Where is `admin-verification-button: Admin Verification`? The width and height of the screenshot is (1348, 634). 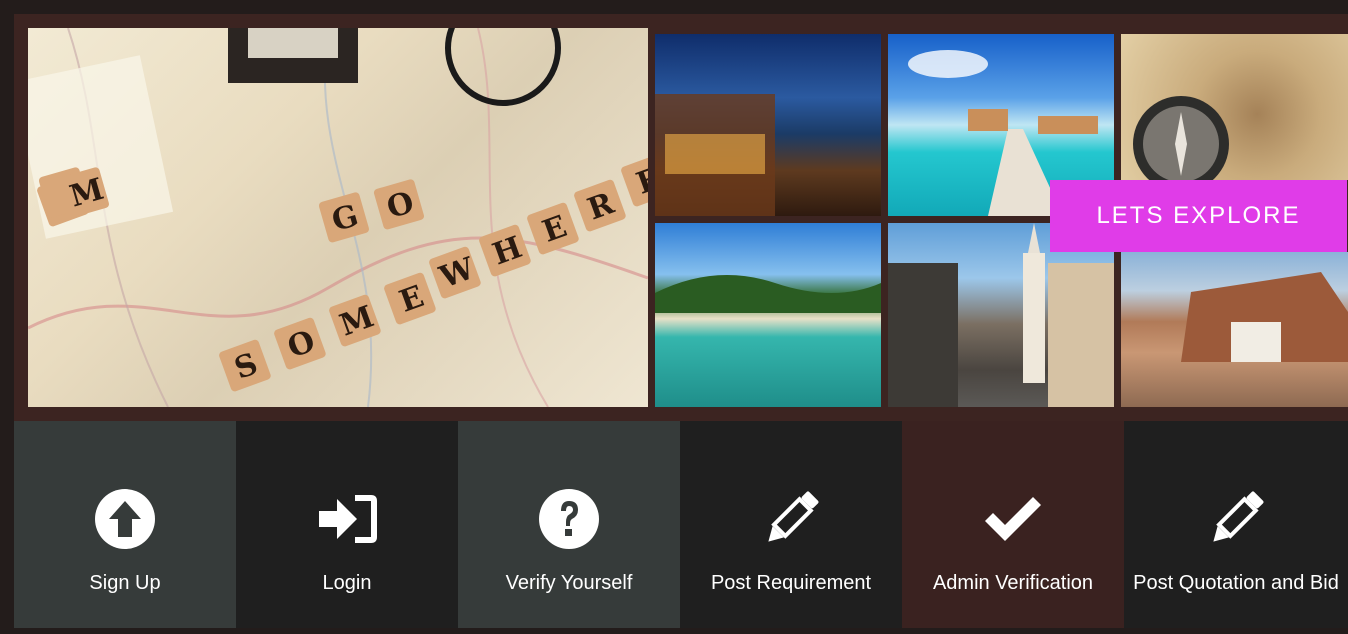 admin-verification-button: Admin Verification is located at coordinates (1013, 524).